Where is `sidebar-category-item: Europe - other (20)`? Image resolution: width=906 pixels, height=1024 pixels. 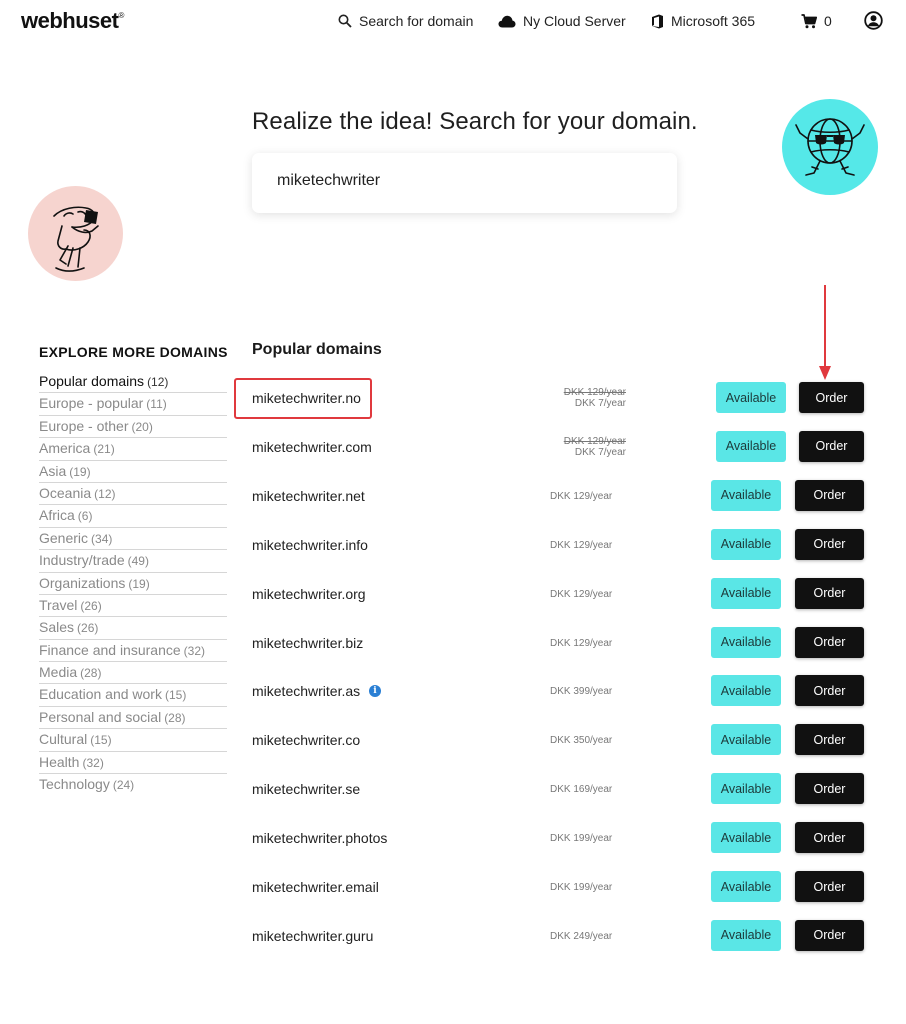 sidebar-category-item: Europe - other (20) is located at coordinates (133, 427).